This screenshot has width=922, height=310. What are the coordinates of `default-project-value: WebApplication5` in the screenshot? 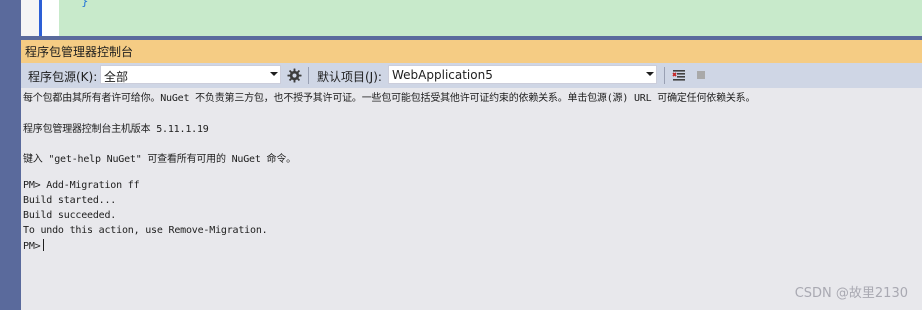 It's located at (442, 75).